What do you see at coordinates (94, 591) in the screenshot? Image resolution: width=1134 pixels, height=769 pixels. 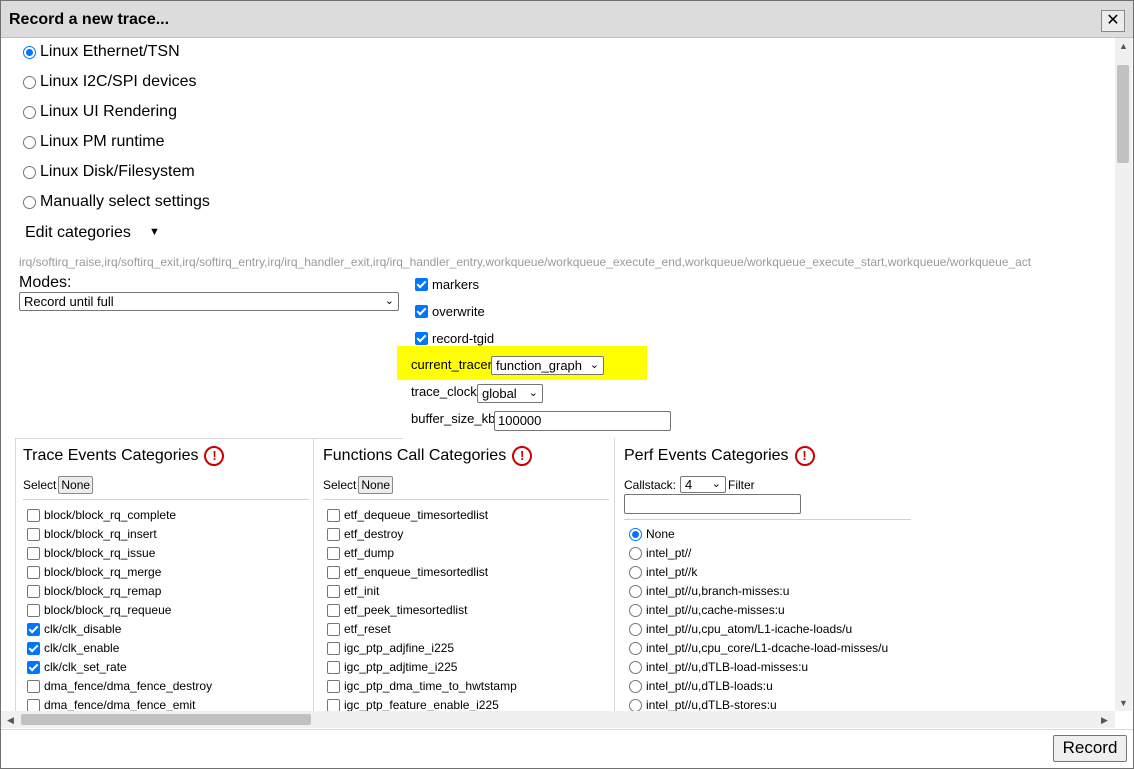 I see `list-item: block/block_rq_remap` at bounding box center [94, 591].